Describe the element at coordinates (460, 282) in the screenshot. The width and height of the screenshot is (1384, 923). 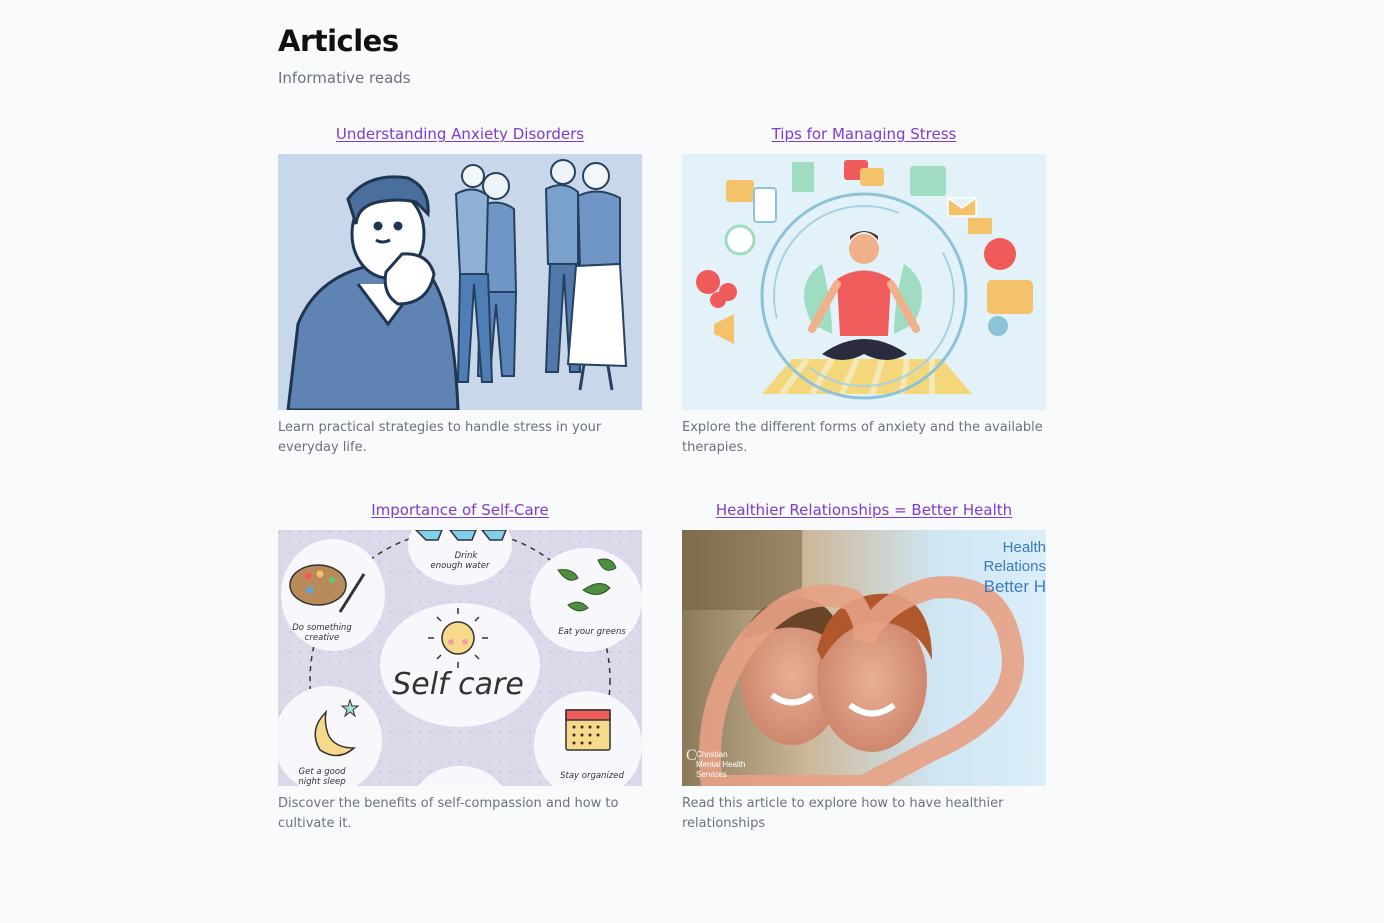
I see `anxious-man-illustration` at that location.